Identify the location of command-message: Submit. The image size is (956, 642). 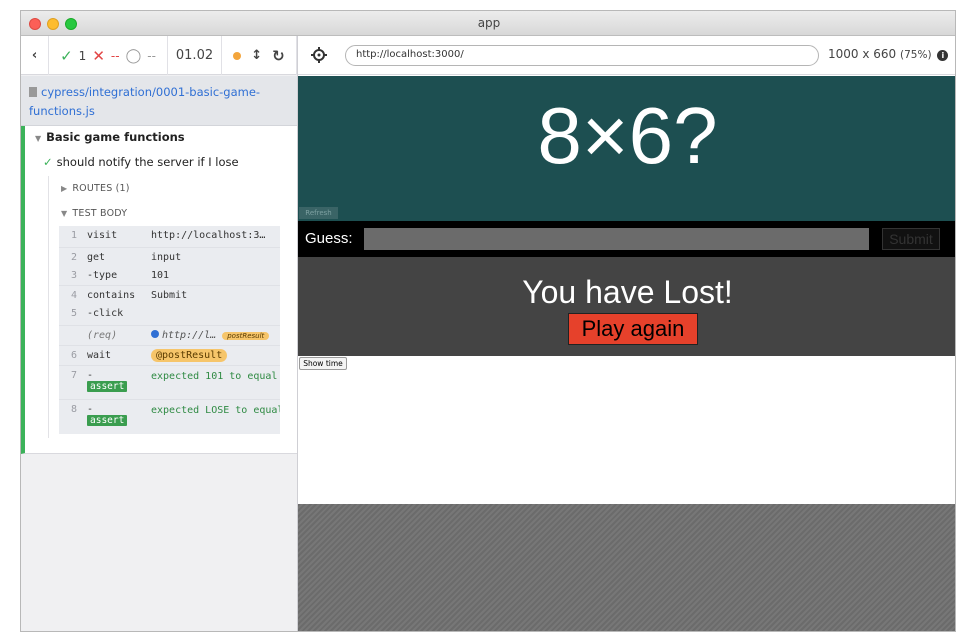
(169, 295).